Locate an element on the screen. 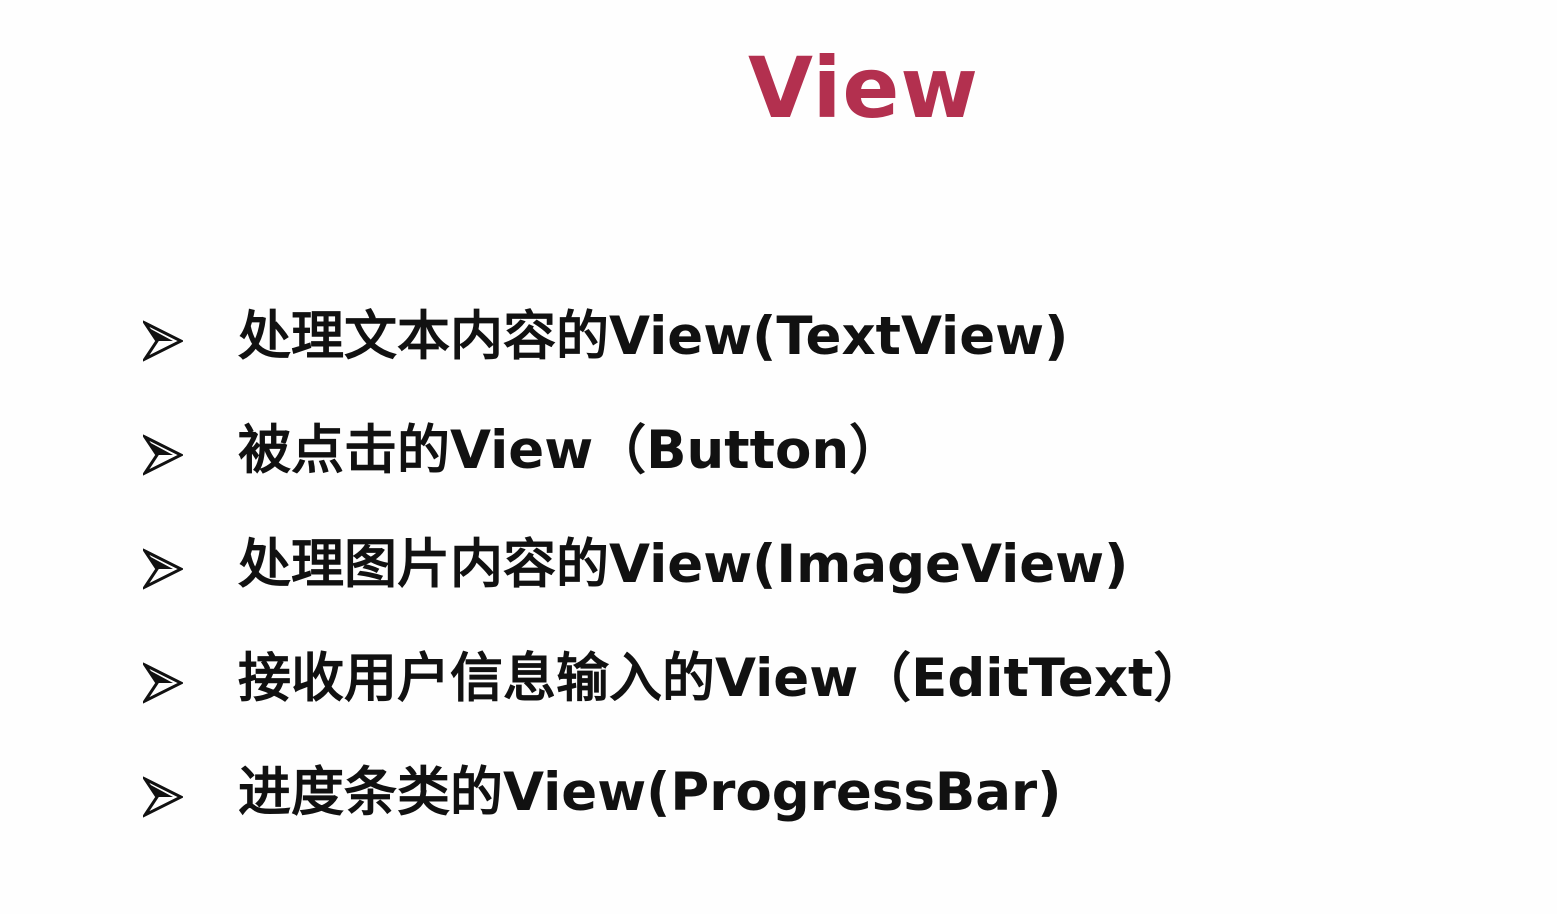 The height and width of the screenshot is (914, 1557). list-item: 处理图片内容的View(ImageView) is located at coordinates (778, 568).